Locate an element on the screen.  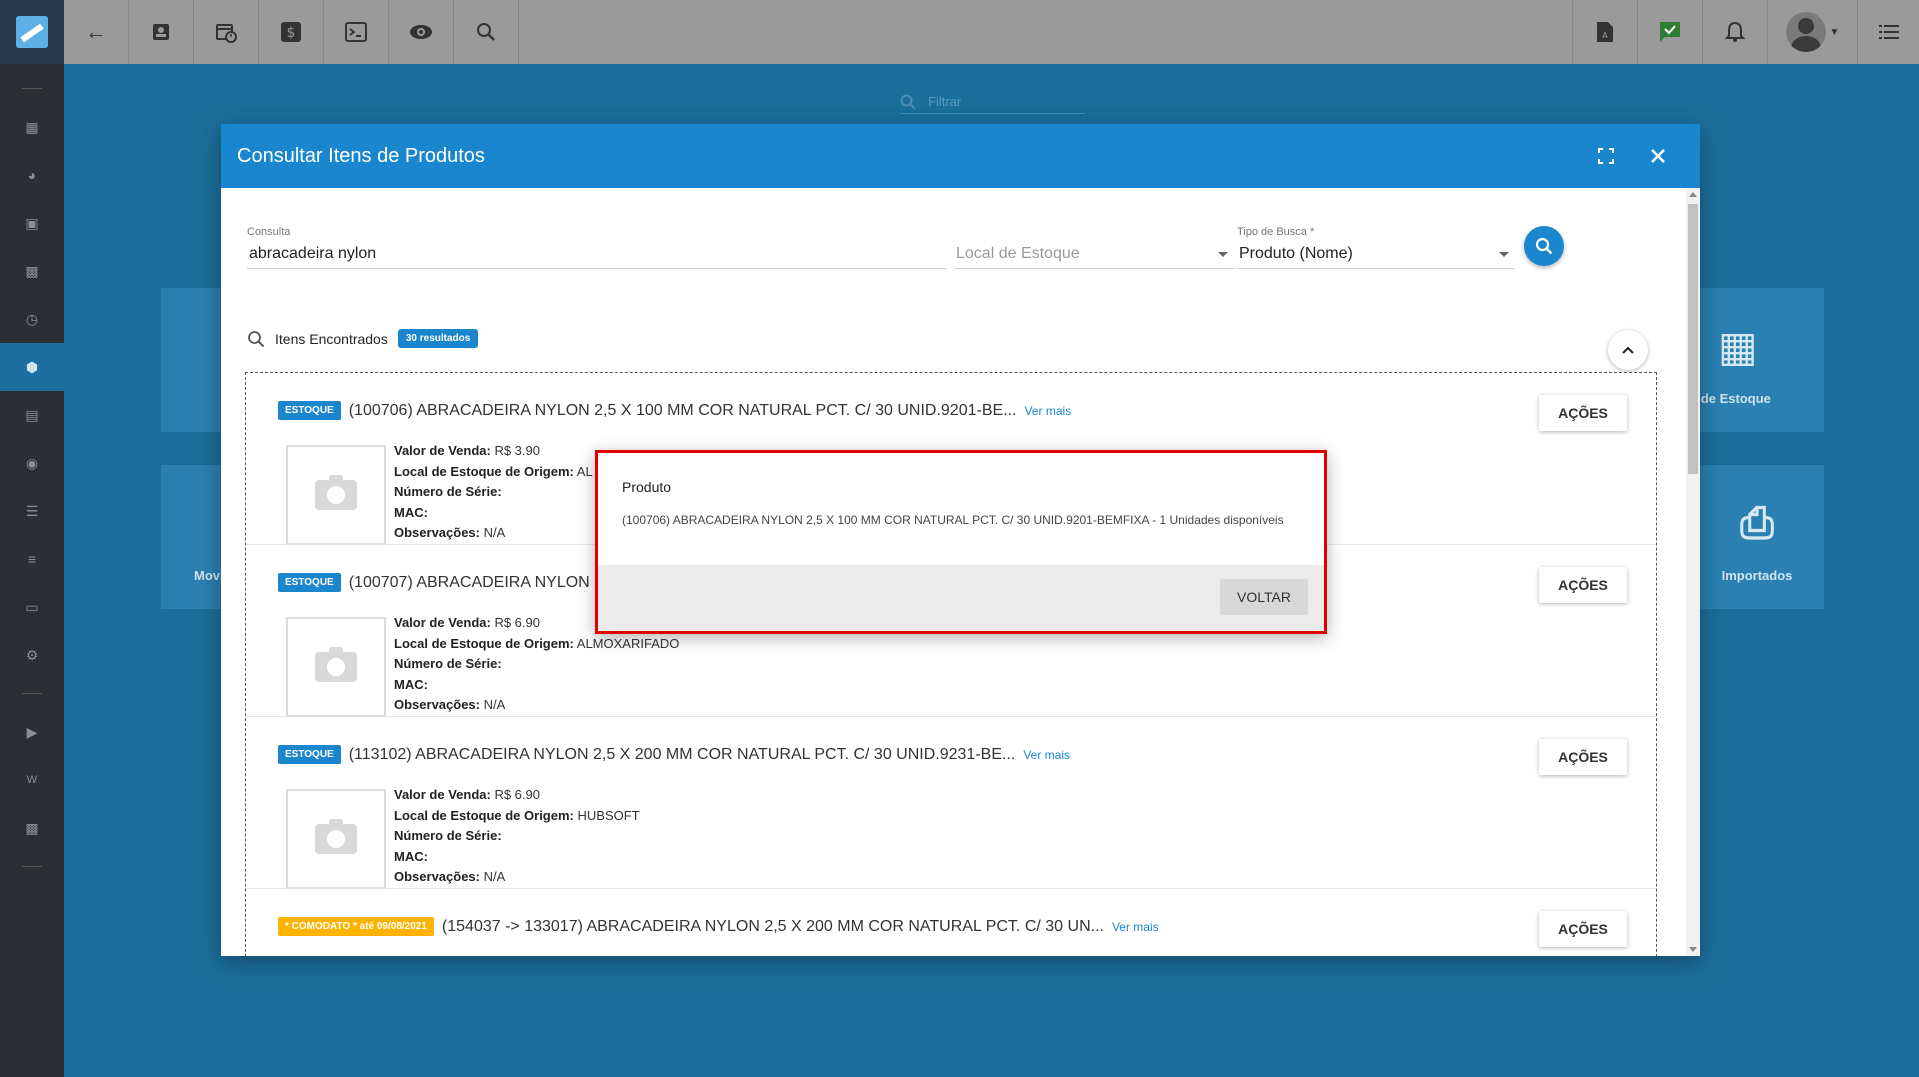
sidebar-item-list: ☰ is located at coordinates (32, 511).